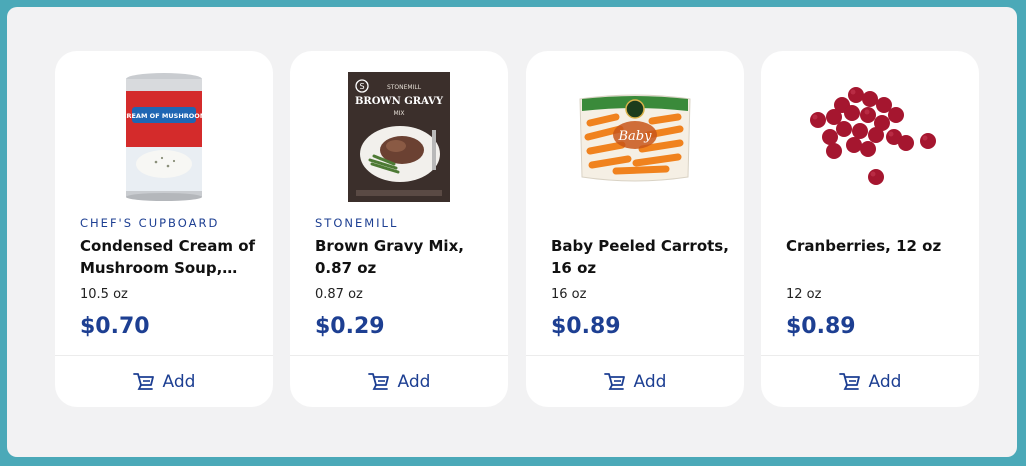 This screenshot has height=466, width=1026. What do you see at coordinates (404, 87) in the screenshot?
I see `svg-text: STONEMILL` at bounding box center [404, 87].